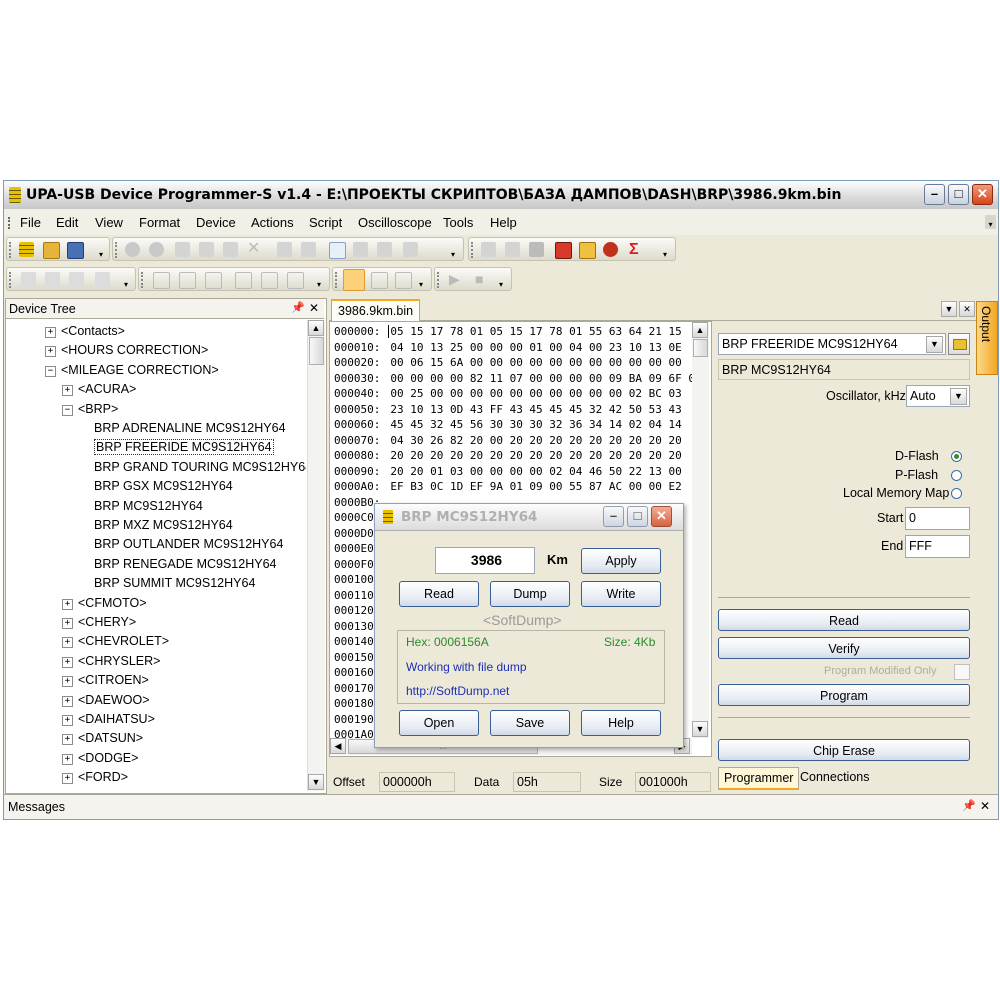 The image size is (1000, 1000). I want to click on tree-leaf: BRP GSX MC9S12HY64, so click(163, 486).